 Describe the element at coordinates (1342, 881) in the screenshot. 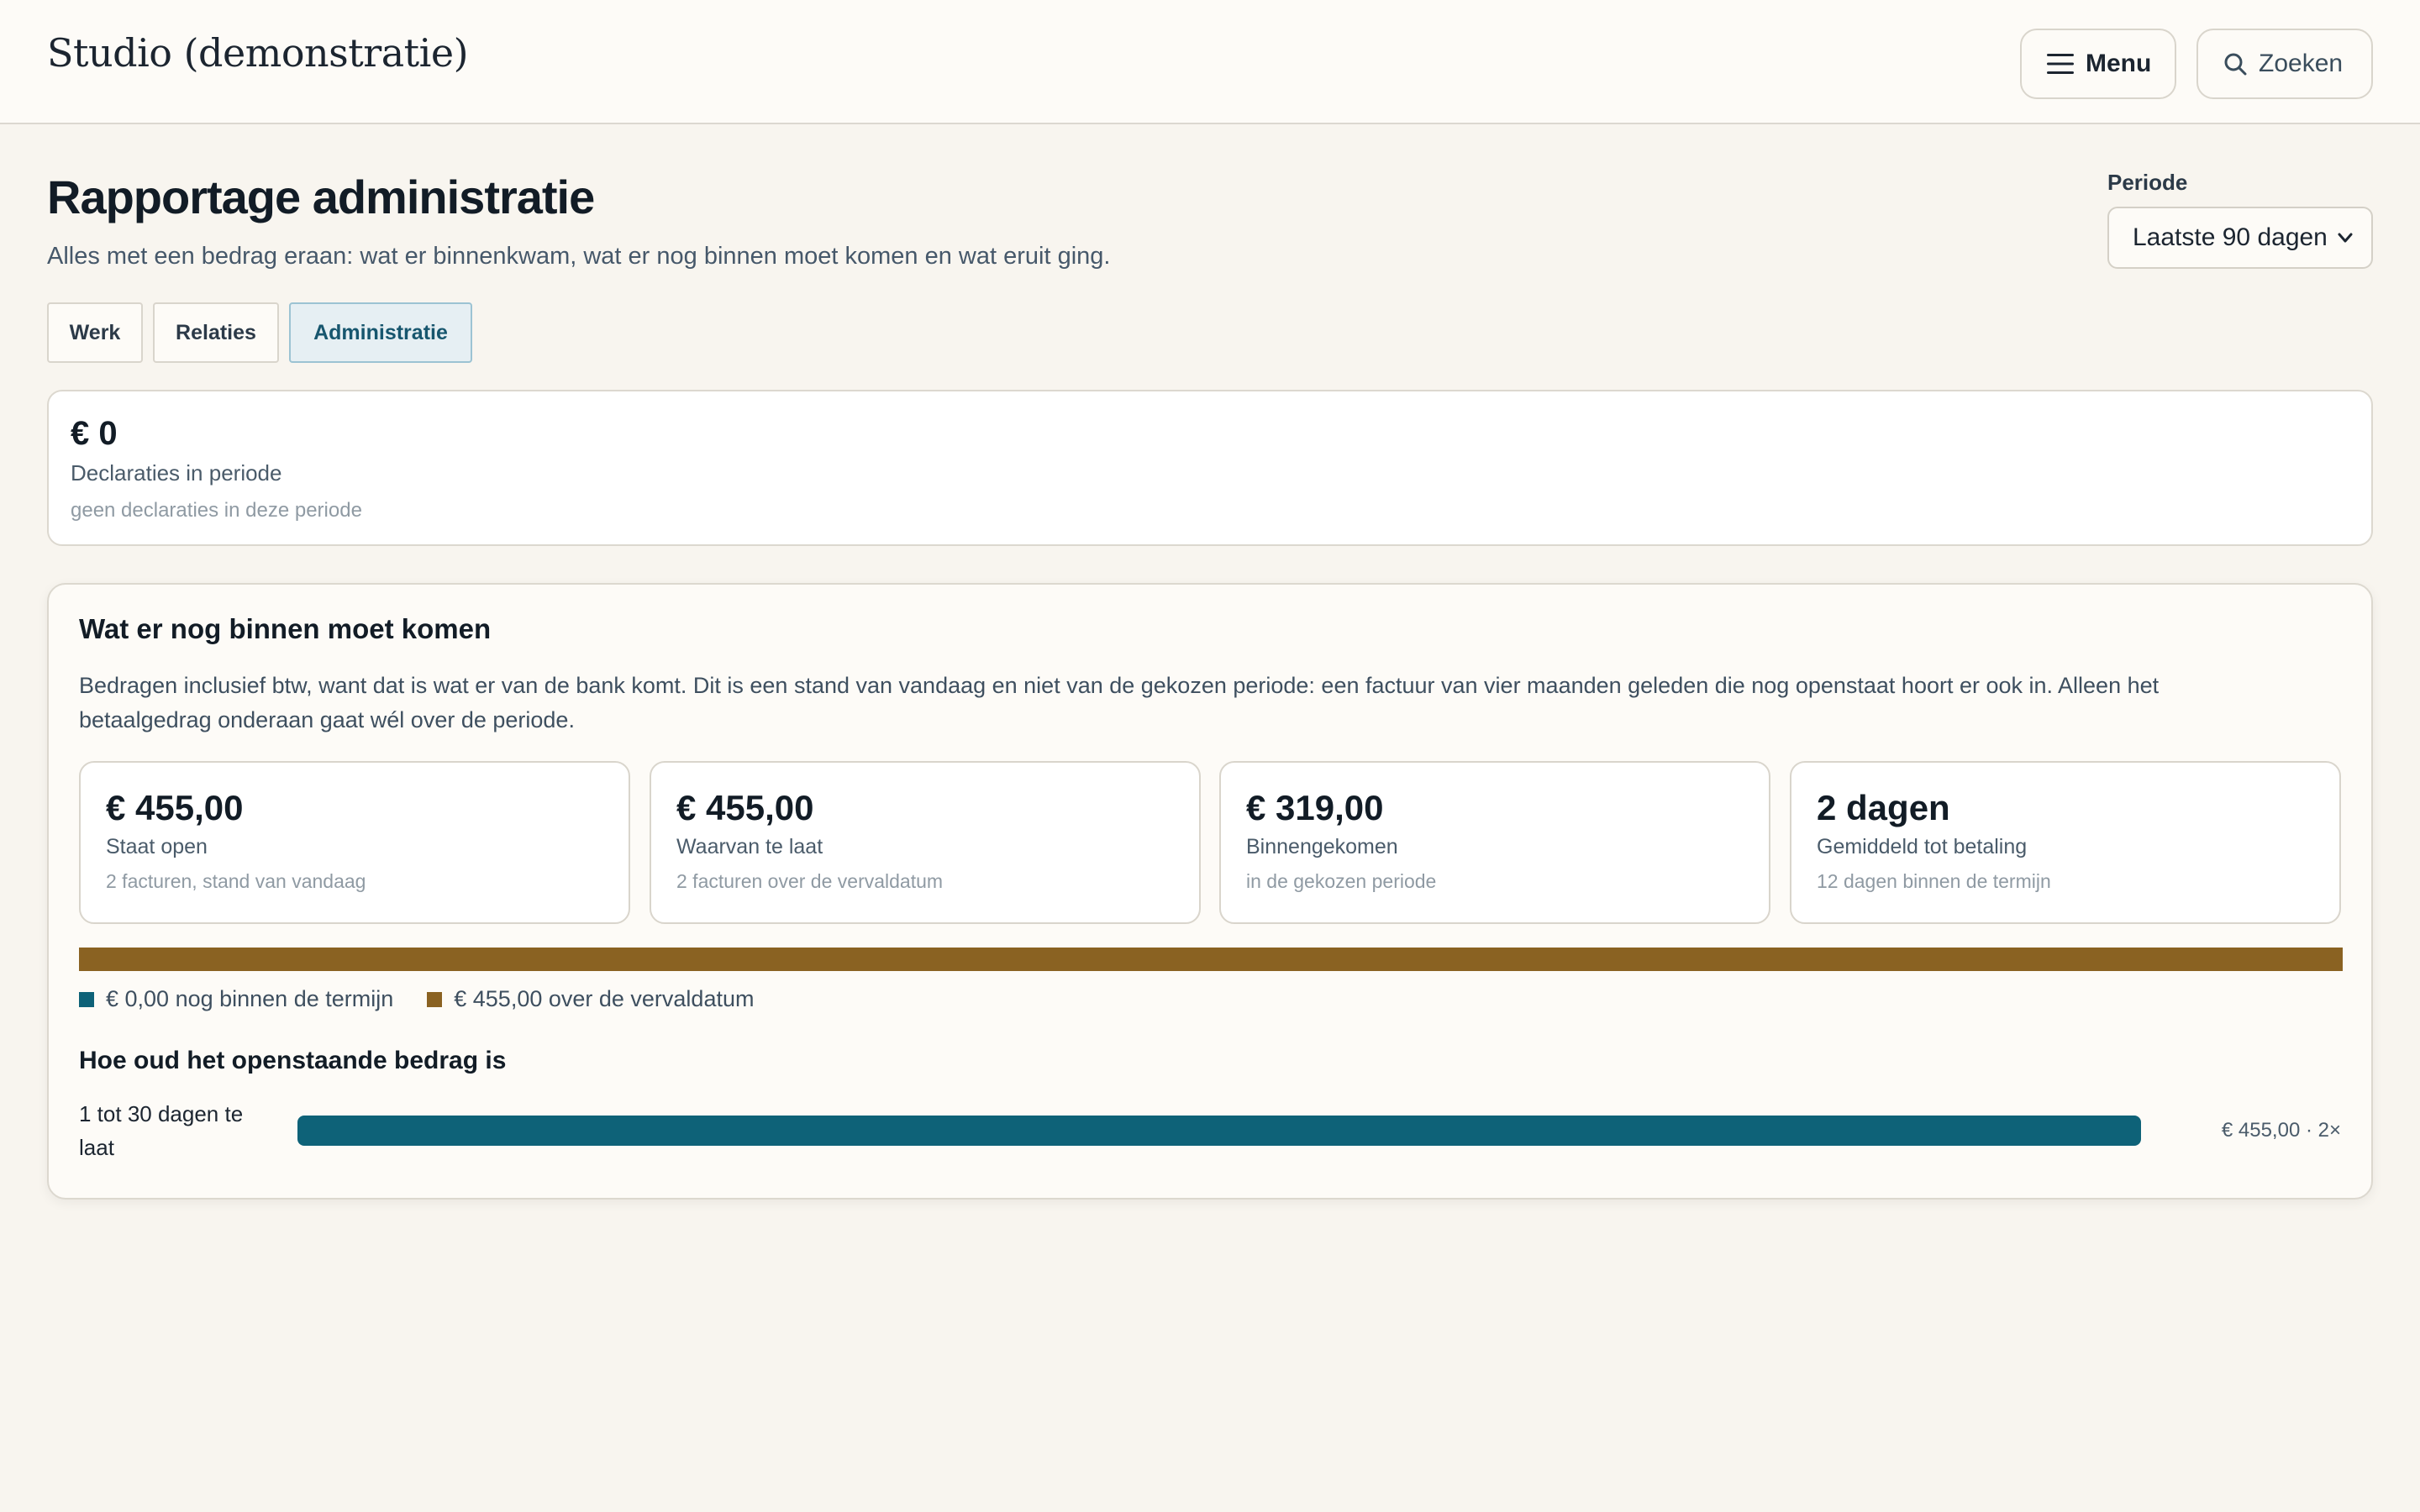

I see `stat-sub: in de gekozen periode` at that location.